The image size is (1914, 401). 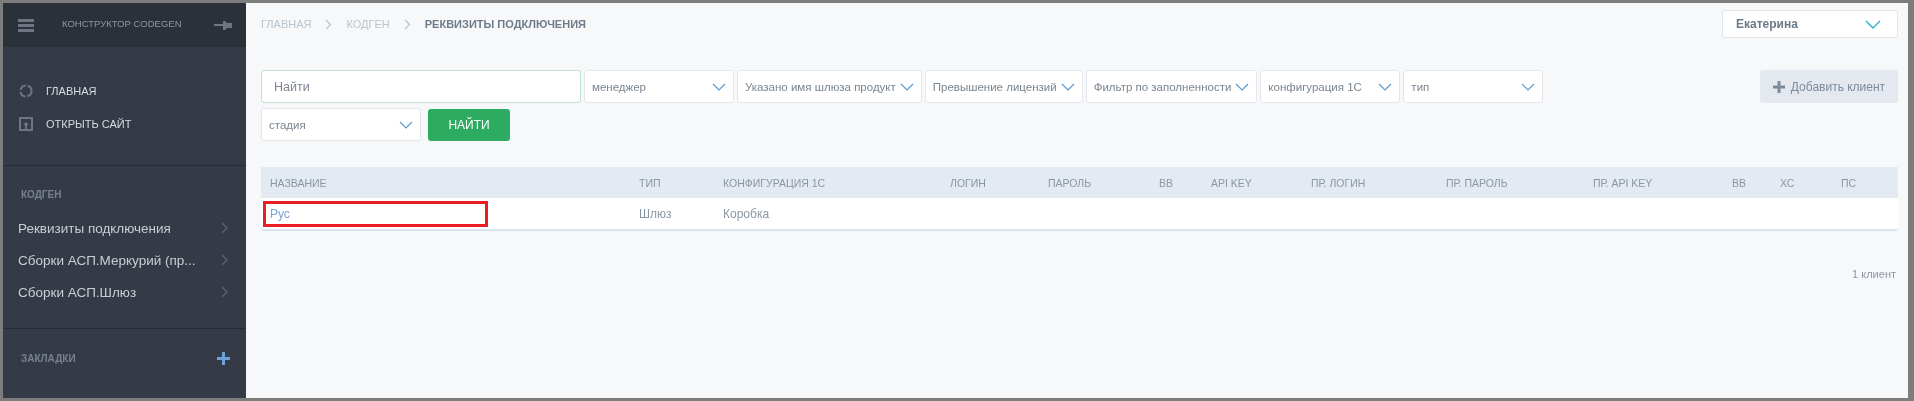 I want to click on nav-link: ГЛАВНАЯ, so click(x=124, y=90).